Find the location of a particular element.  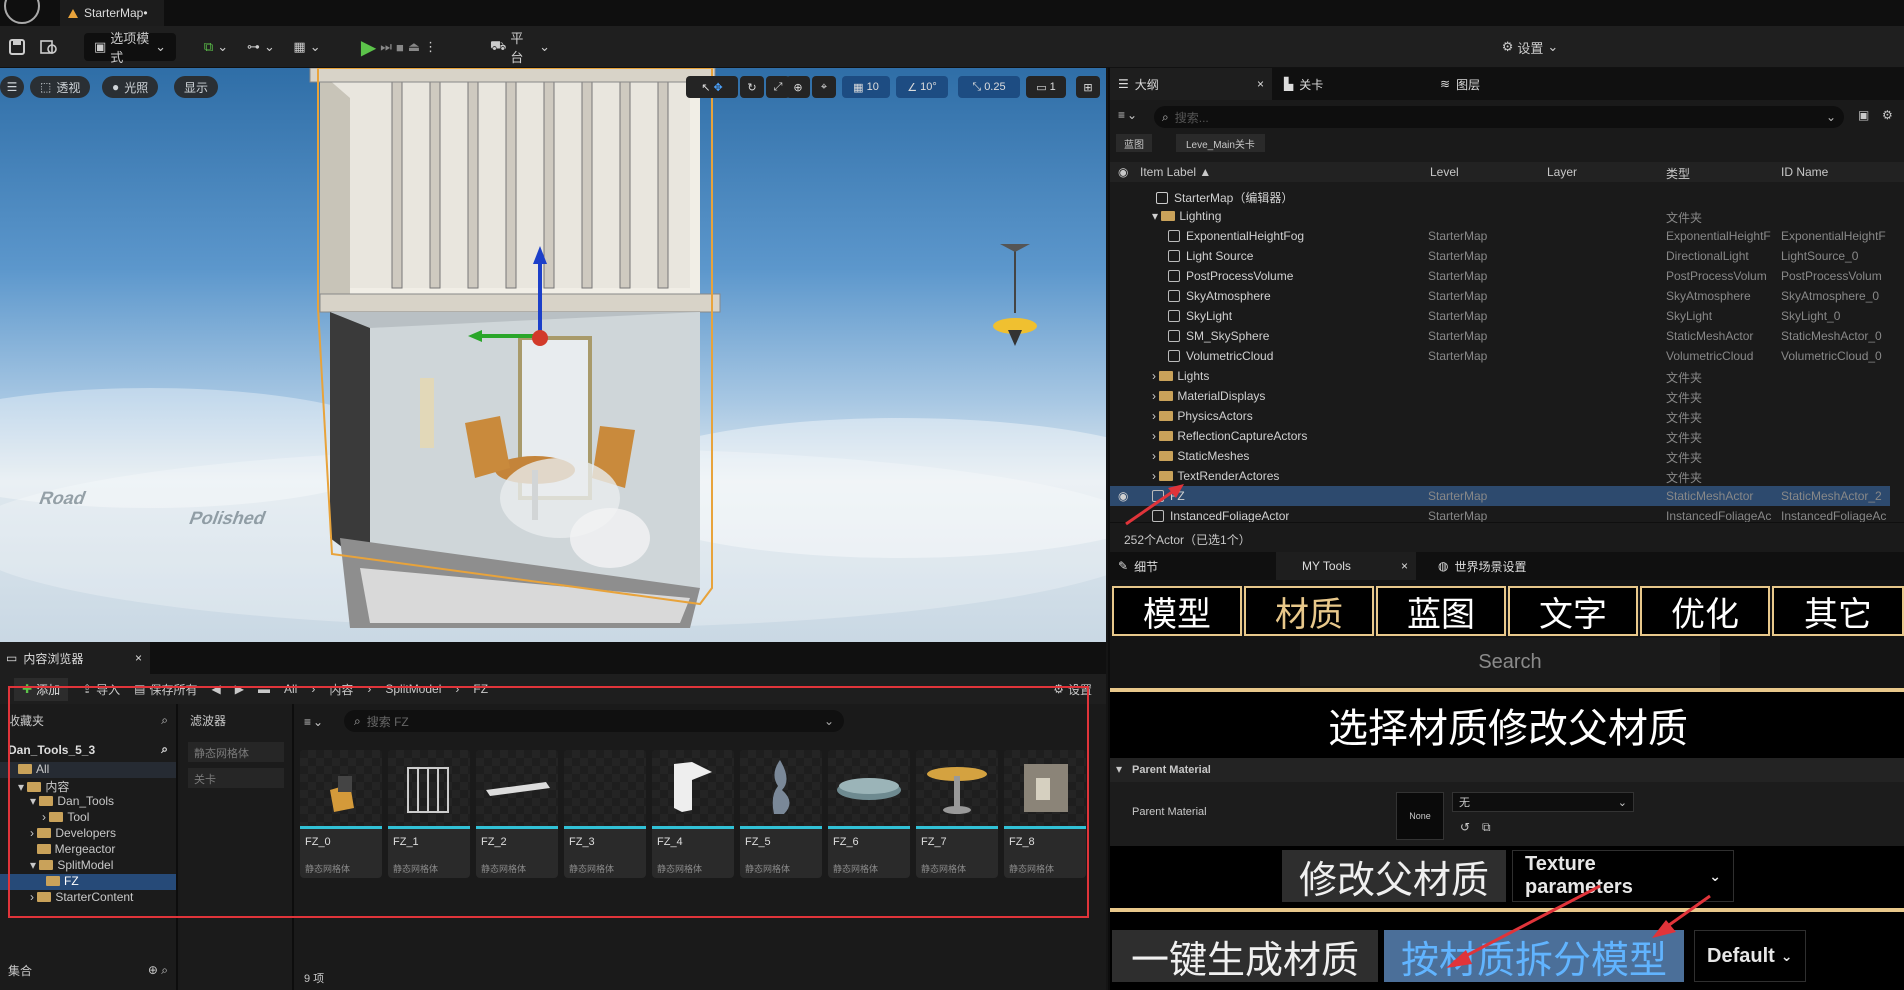

tab-layers: ≋ 图层 is located at coordinates (1507, 84).